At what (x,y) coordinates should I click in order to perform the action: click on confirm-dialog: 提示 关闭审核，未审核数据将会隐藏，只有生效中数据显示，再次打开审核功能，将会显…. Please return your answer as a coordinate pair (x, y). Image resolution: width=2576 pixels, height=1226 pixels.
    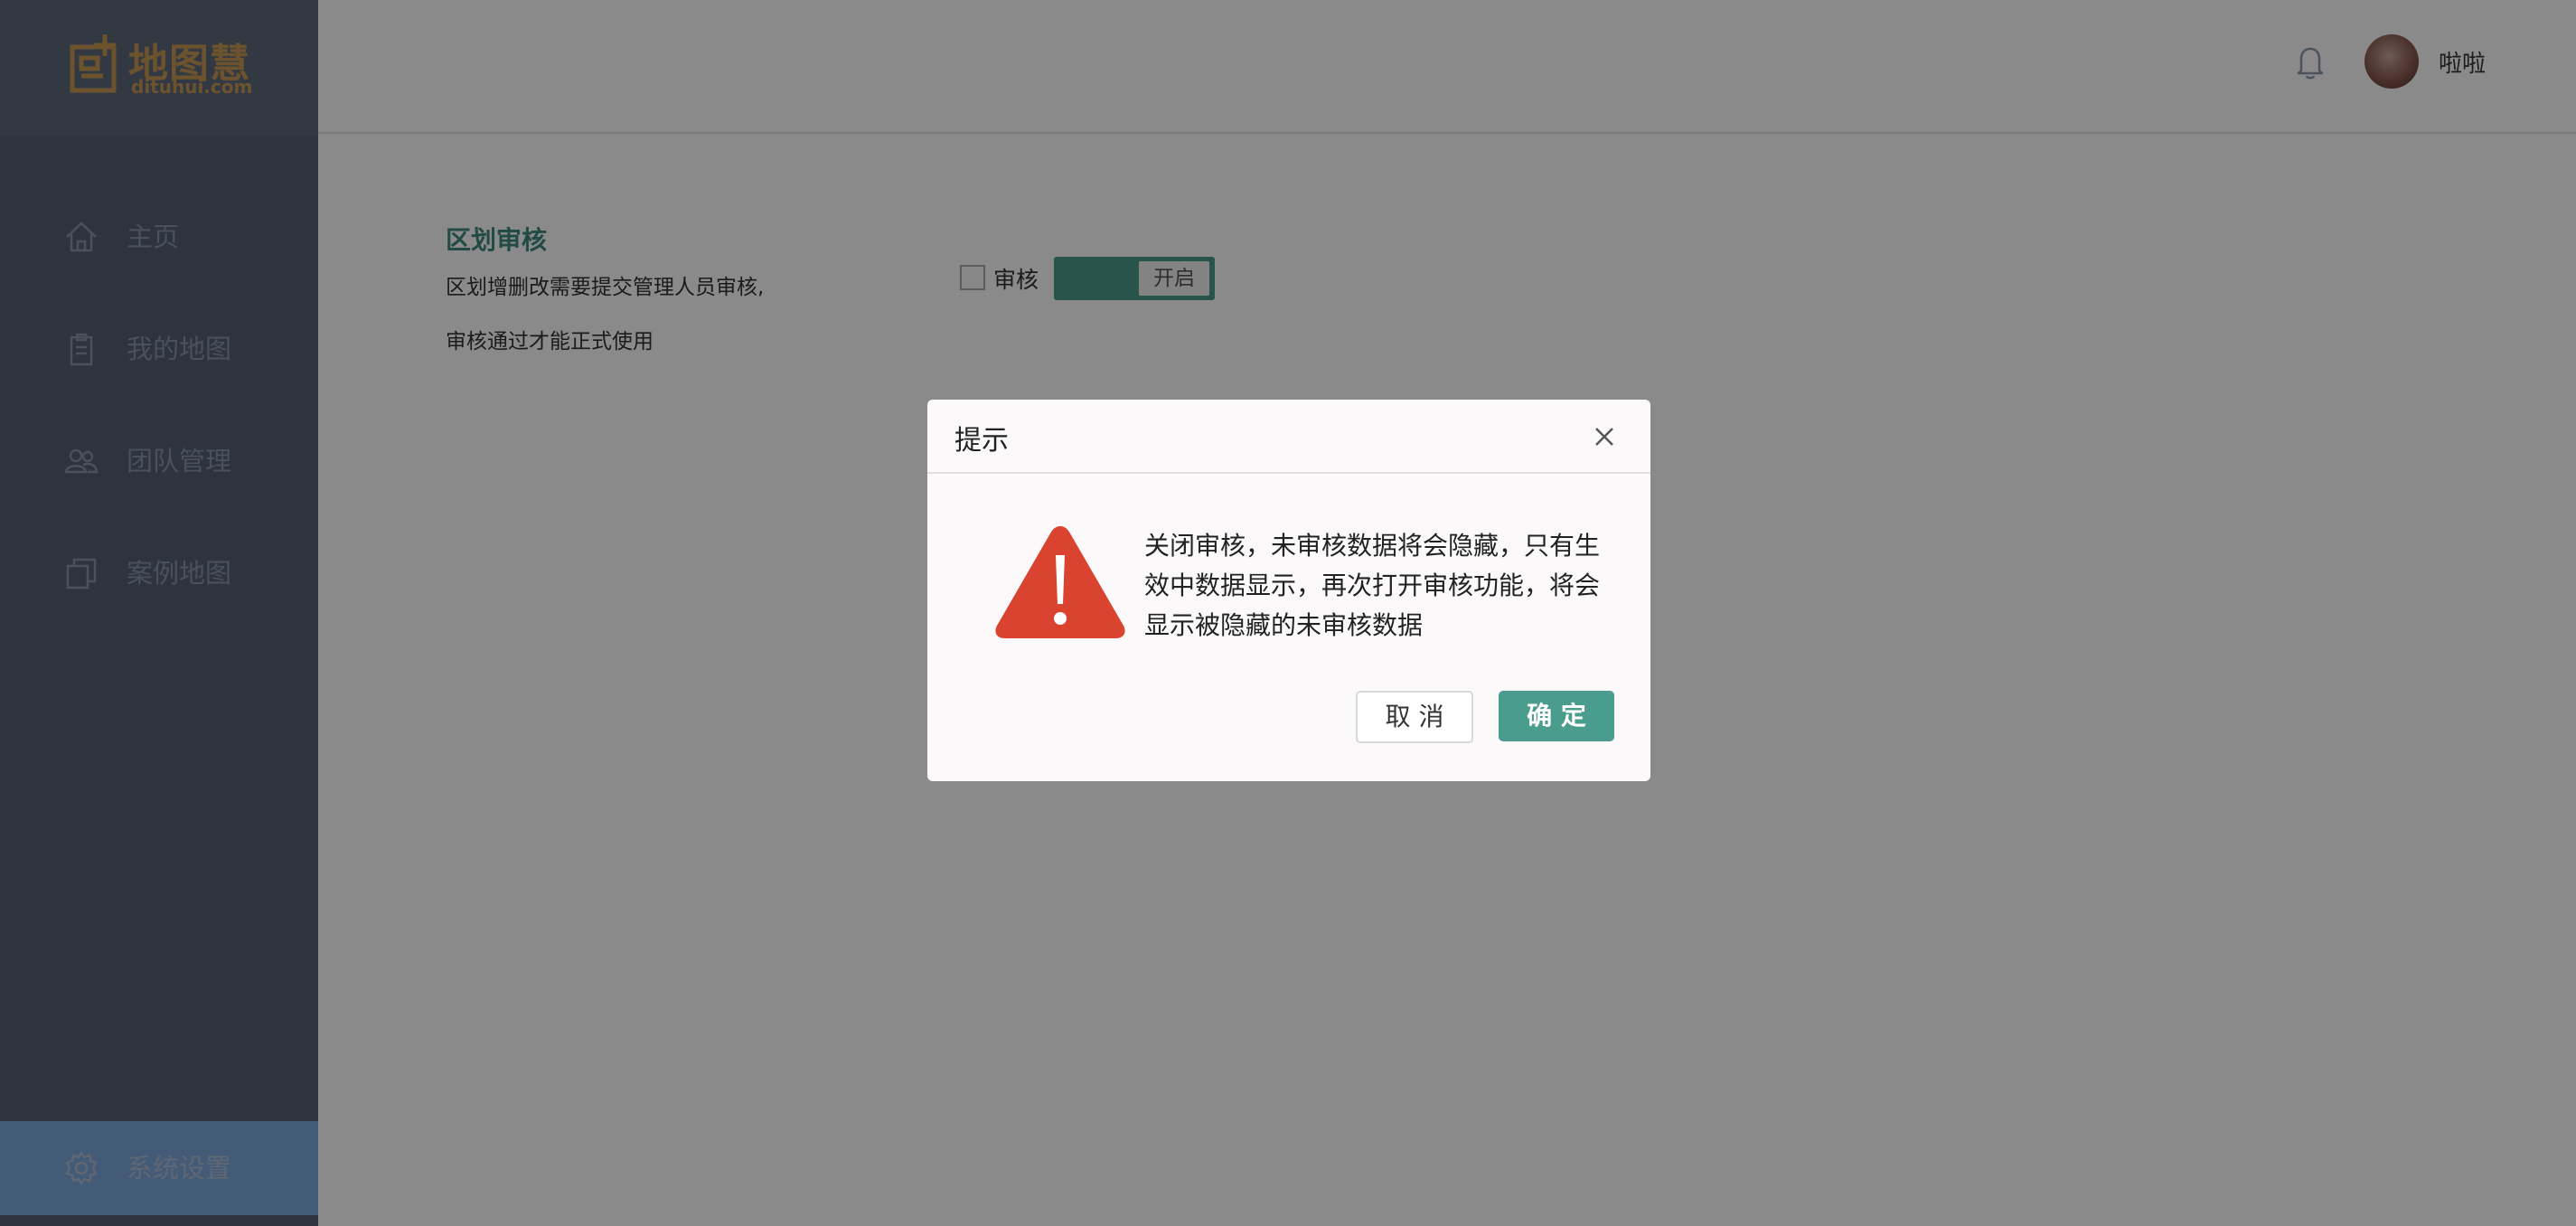
    Looking at the image, I should click on (1289, 590).